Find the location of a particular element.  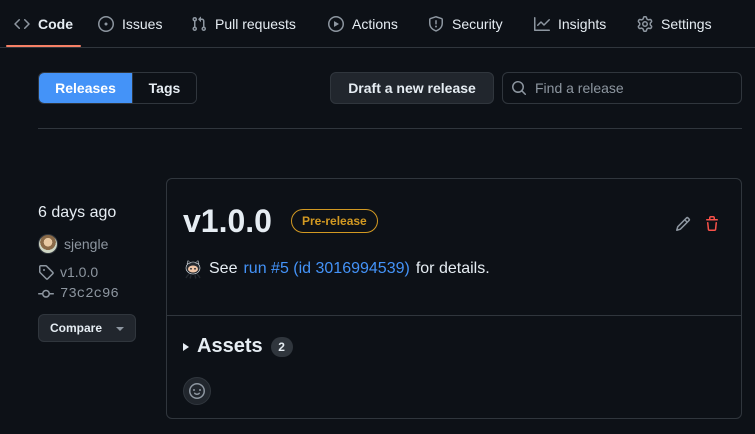

graph-icon is located at coordinates (542, 24).